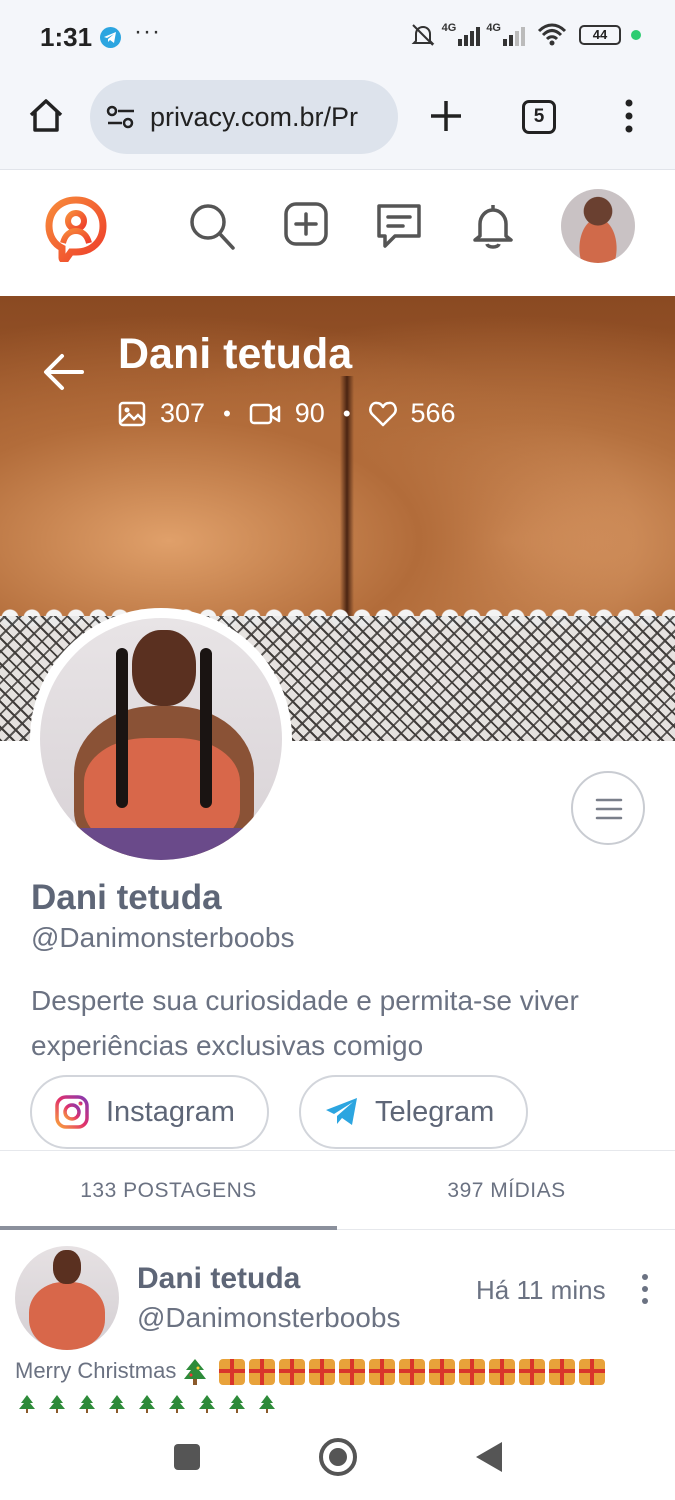  I want to click on post-author-avatar, so click(67, 1298).